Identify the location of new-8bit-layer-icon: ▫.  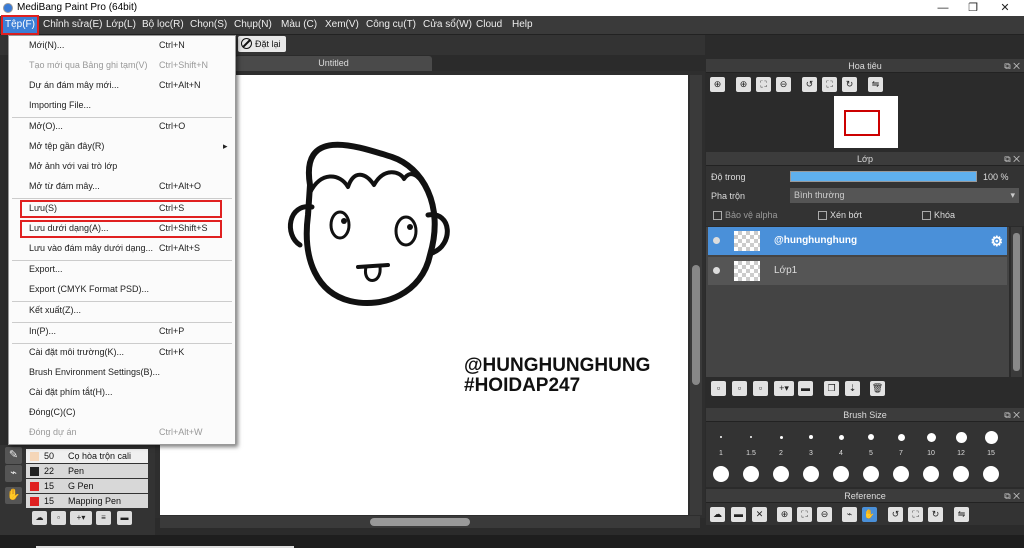
(760, 388).